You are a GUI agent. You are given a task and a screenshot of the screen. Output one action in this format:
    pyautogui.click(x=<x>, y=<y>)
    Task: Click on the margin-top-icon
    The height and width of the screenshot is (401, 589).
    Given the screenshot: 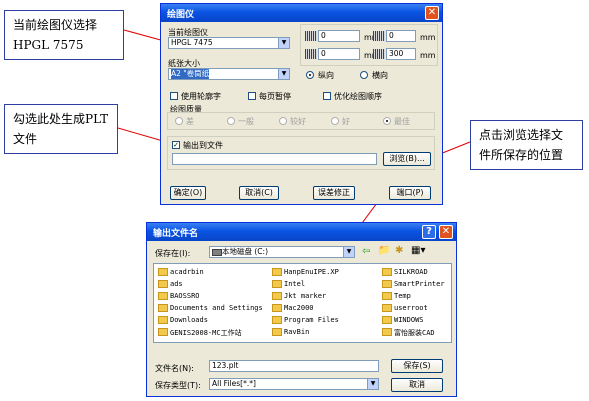 What is the action you would take?
    pyautogui.click(x=311, y=36)
    